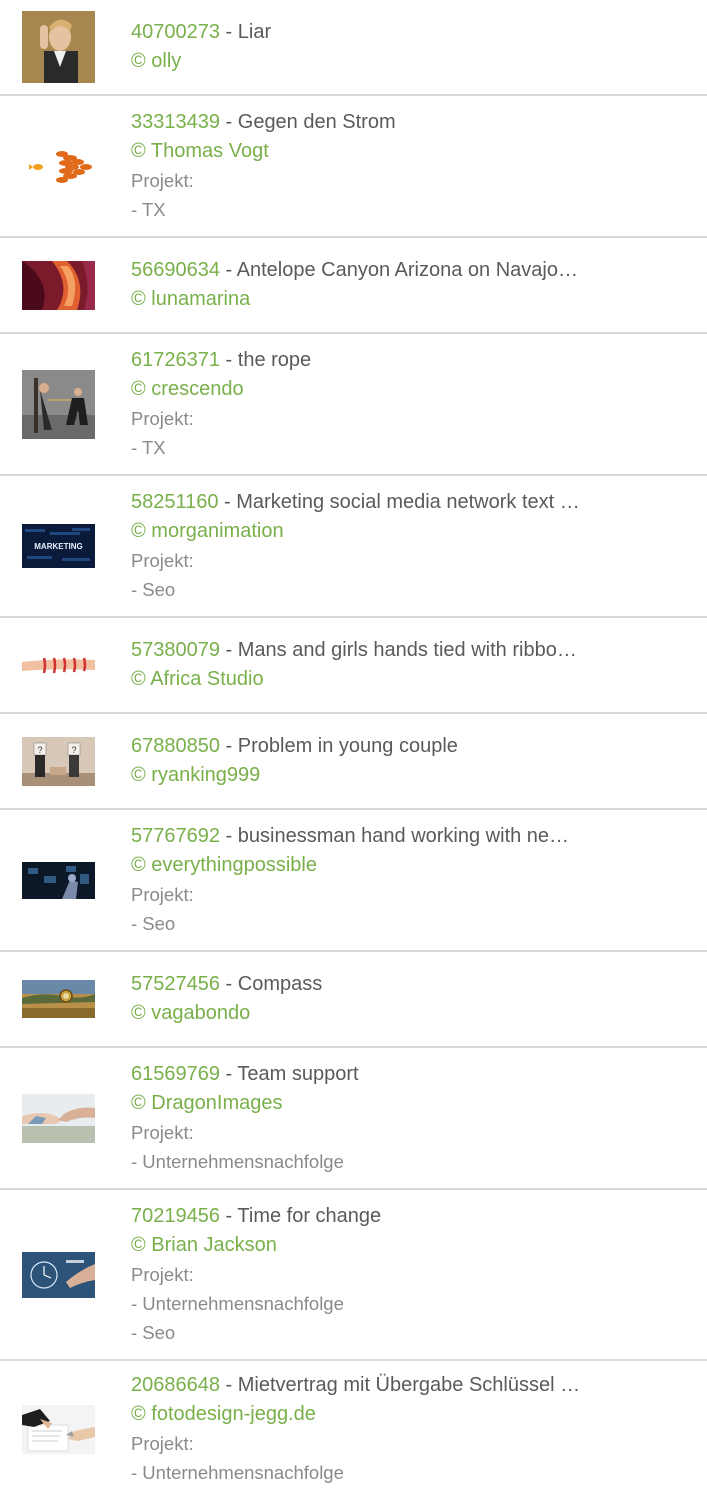 The image size is (707, 1497). I want to click on item-title: - Liar, so click(245, 31).